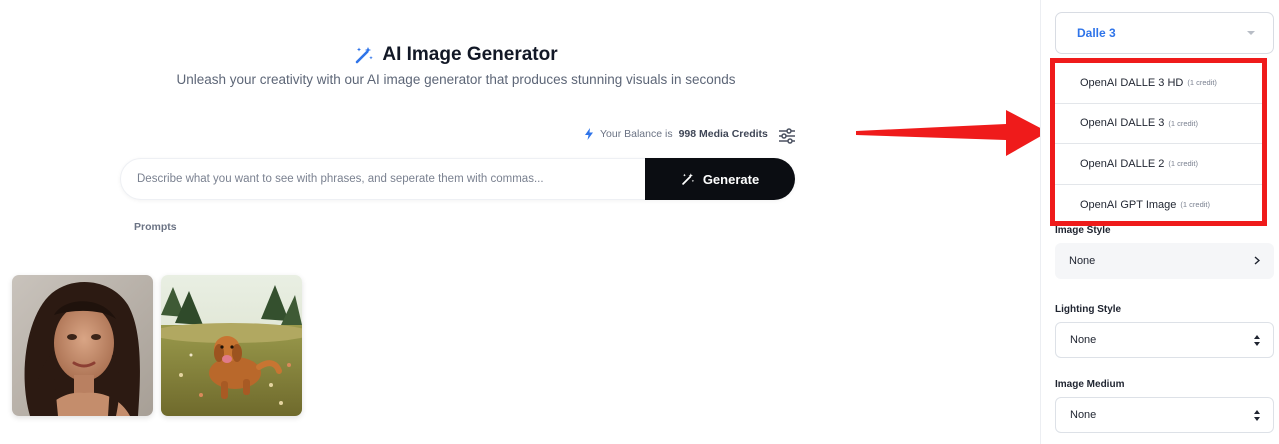 This screenshot has width=1279, height=444. I want to click on header: AI Image Generator, so click(456, 57).